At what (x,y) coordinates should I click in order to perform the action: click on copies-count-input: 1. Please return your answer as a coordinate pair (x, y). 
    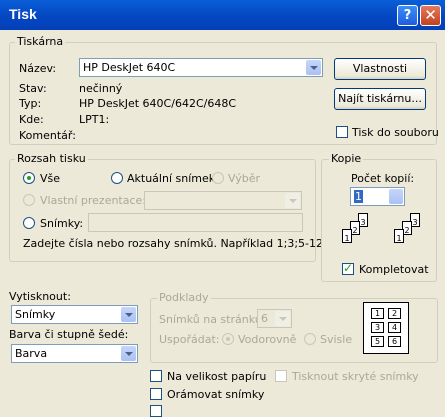
    Looking at the image, I should click on (377, 196).